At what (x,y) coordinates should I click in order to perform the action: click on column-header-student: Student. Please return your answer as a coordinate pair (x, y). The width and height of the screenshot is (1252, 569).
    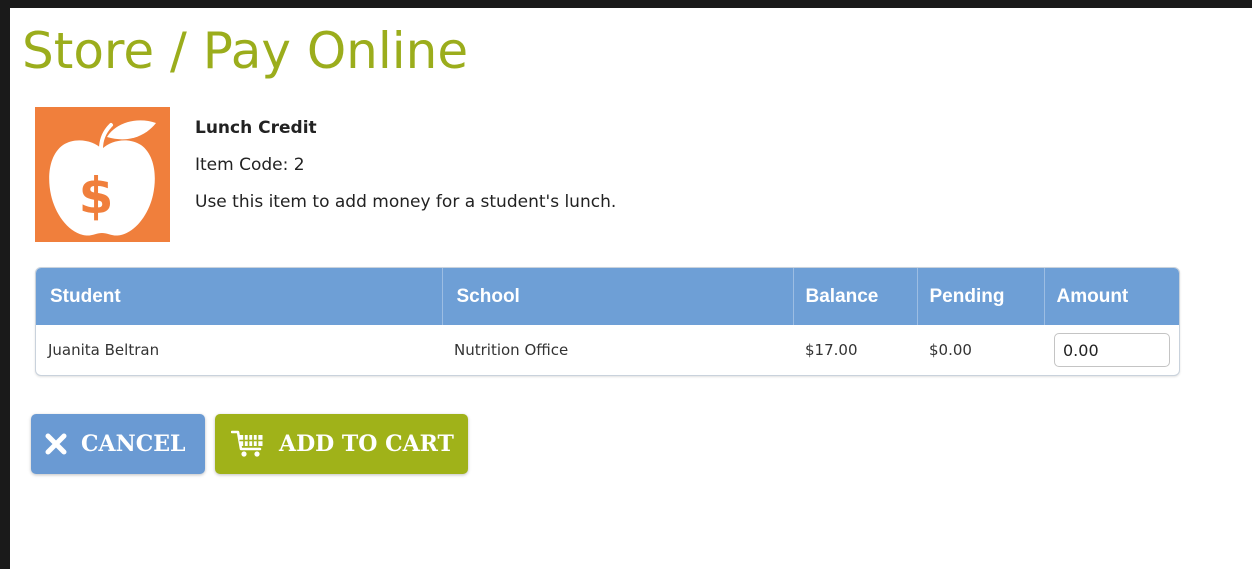
    Looking at the image, I should click on (239, 296).